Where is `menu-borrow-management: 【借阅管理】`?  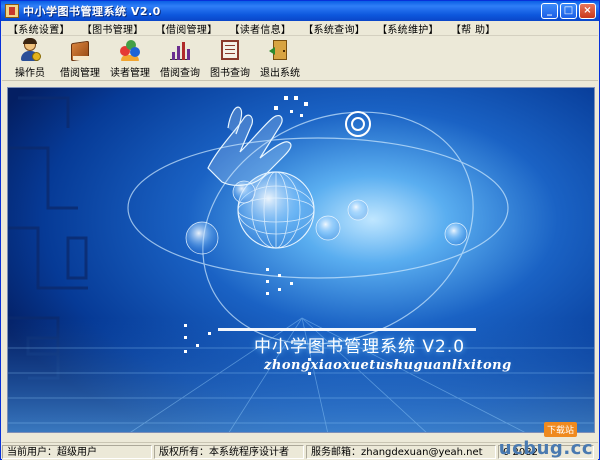
menu-borrow-management: 【借阅管理】 is located at coordinates (187, 28).